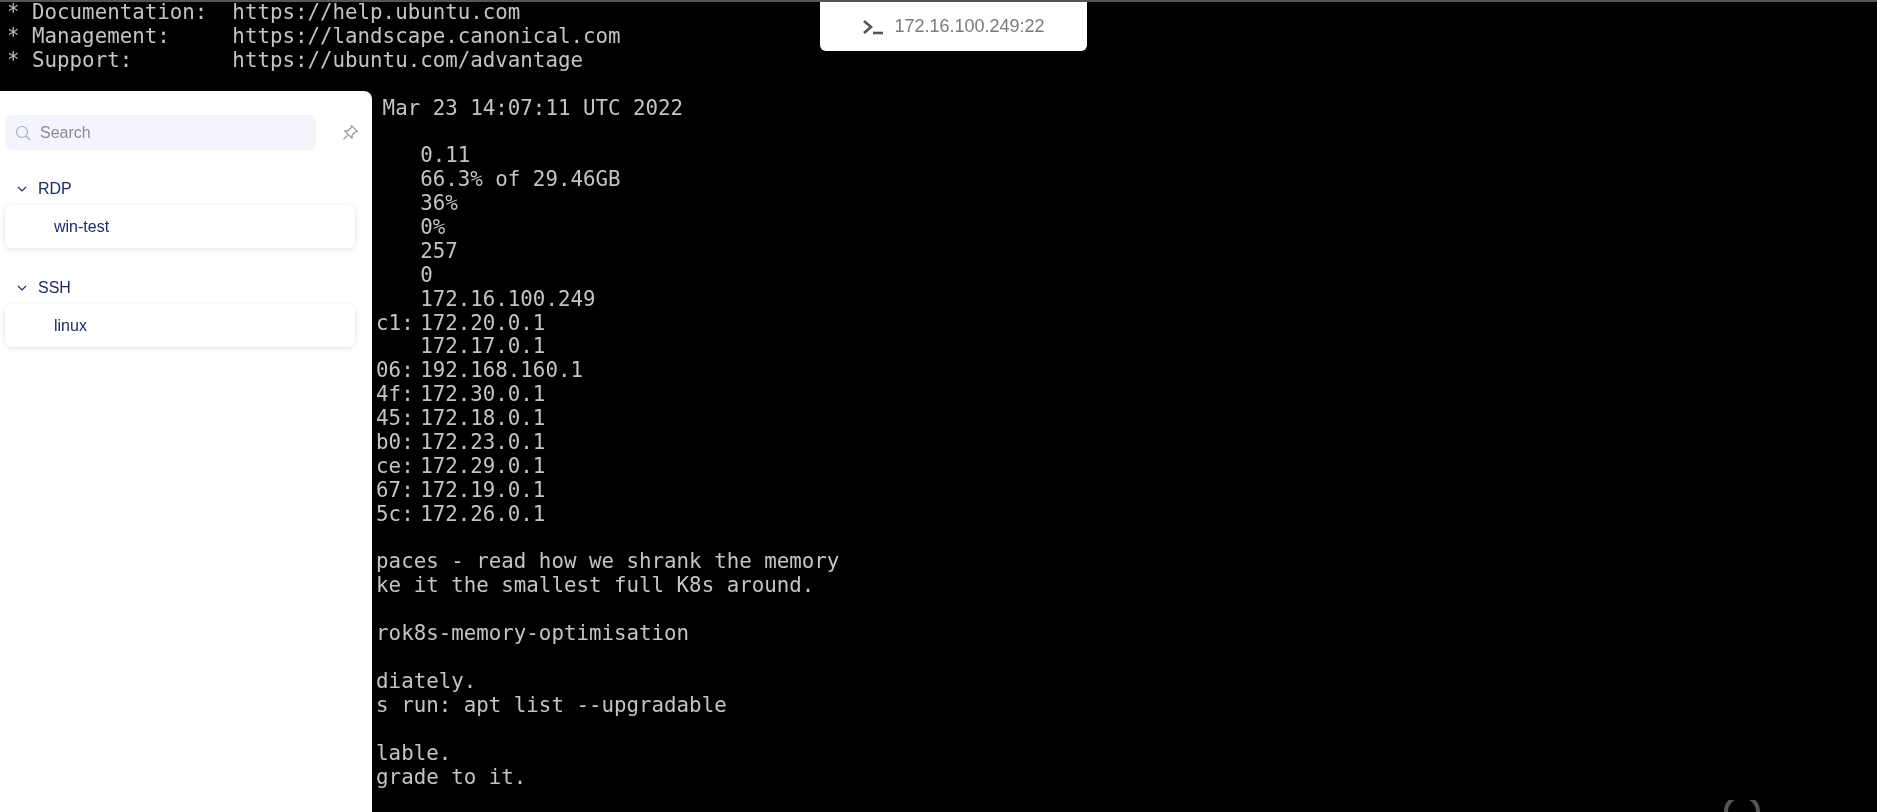  What do you see at coordinates (533, 108) in the screenshot?
I see `terminal-line: Mar 23 14:07:11 UTC 2022` at bounding box center [533, 108].